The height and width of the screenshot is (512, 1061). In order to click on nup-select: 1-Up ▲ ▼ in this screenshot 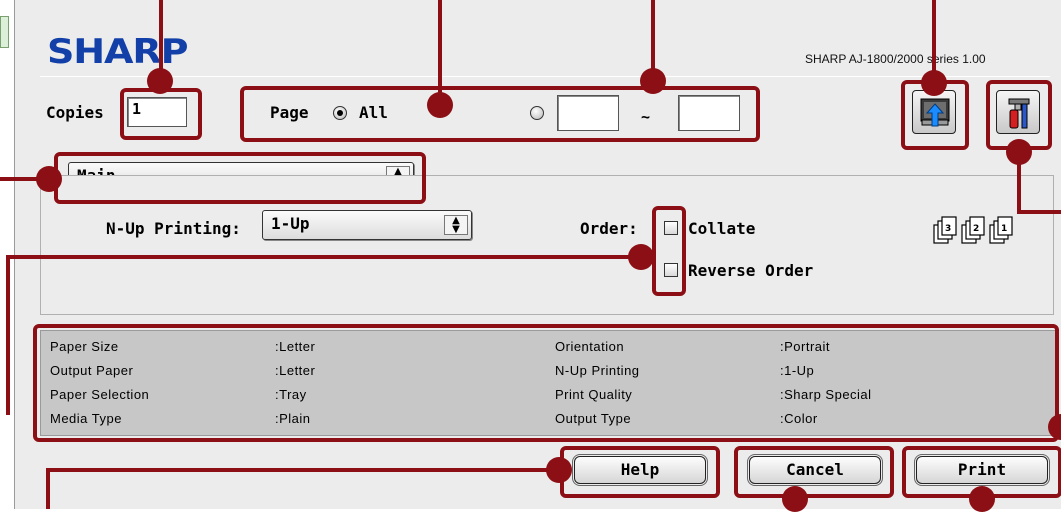, I will do `click(367, 225)`.